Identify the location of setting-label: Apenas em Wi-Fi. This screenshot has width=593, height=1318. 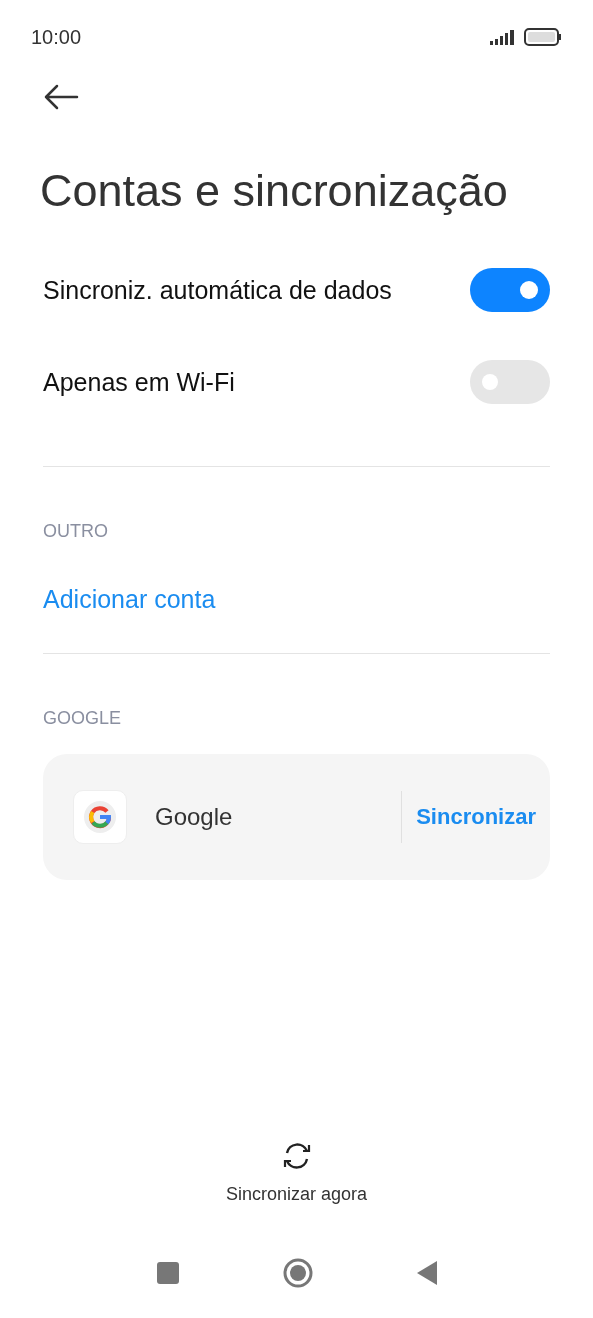
(139, 382).